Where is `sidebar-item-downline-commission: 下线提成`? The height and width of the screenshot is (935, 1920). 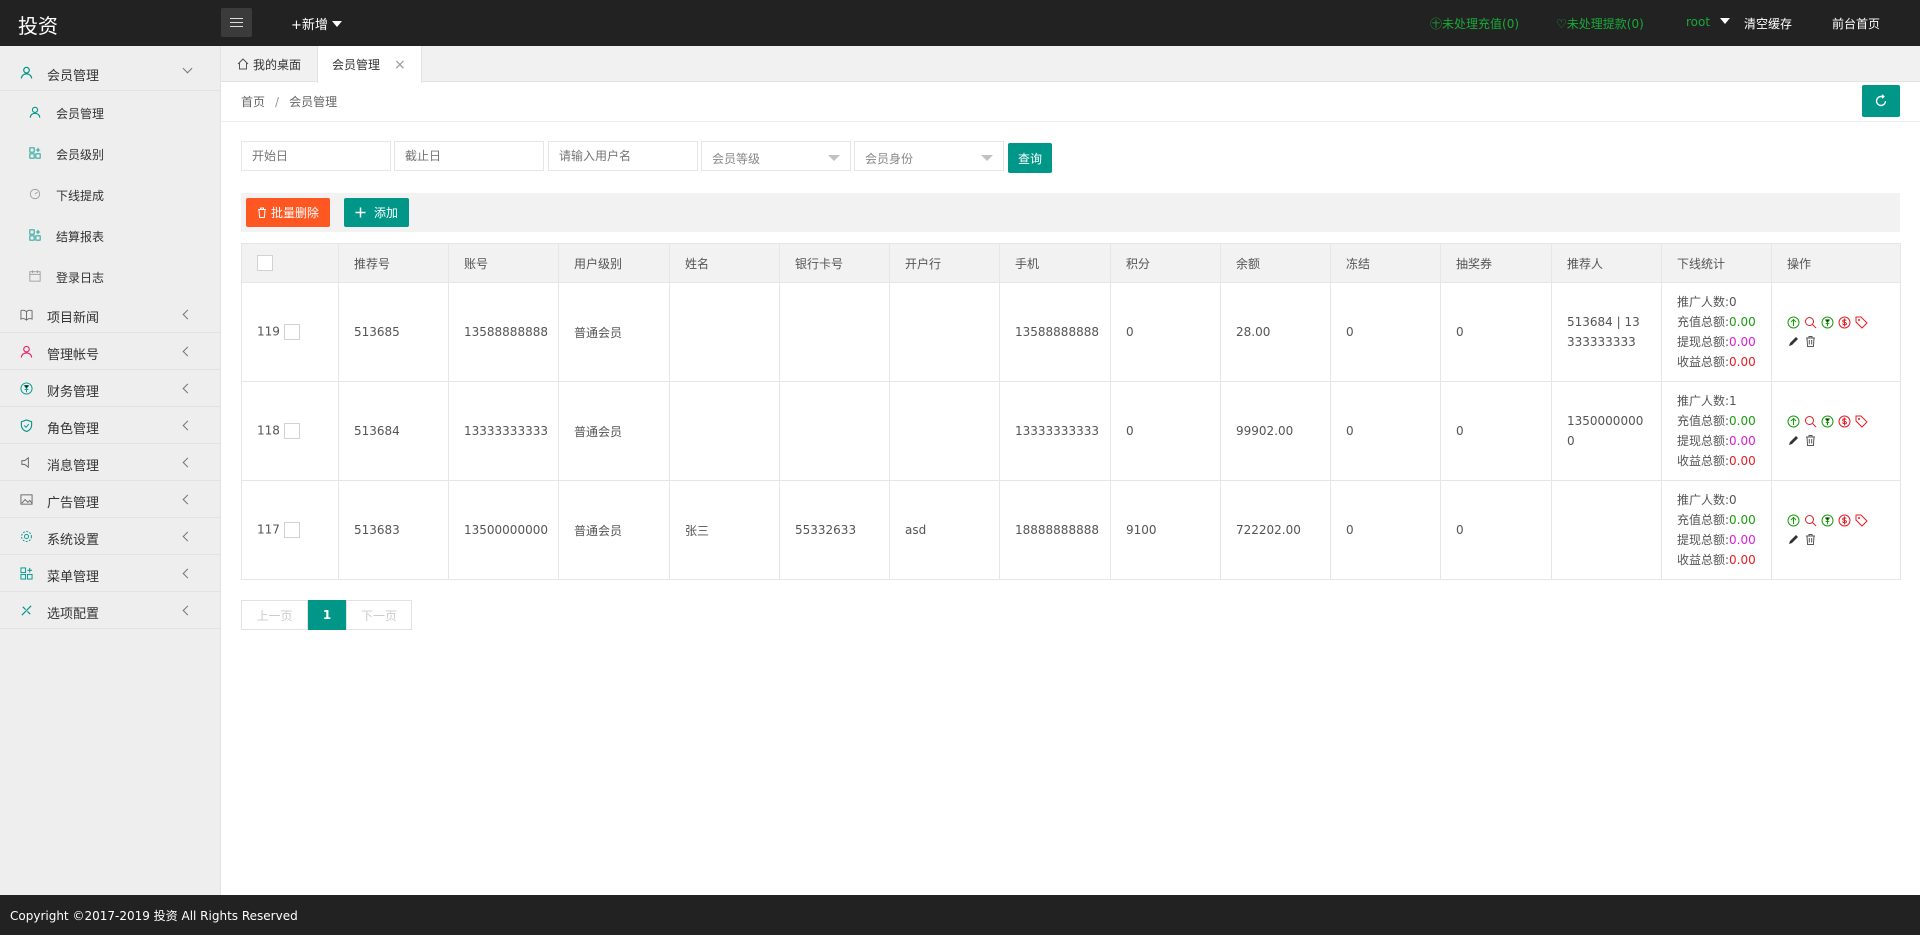 sidebar-item-downline-commission: 下线提成 is located at coordinates (110, 194).